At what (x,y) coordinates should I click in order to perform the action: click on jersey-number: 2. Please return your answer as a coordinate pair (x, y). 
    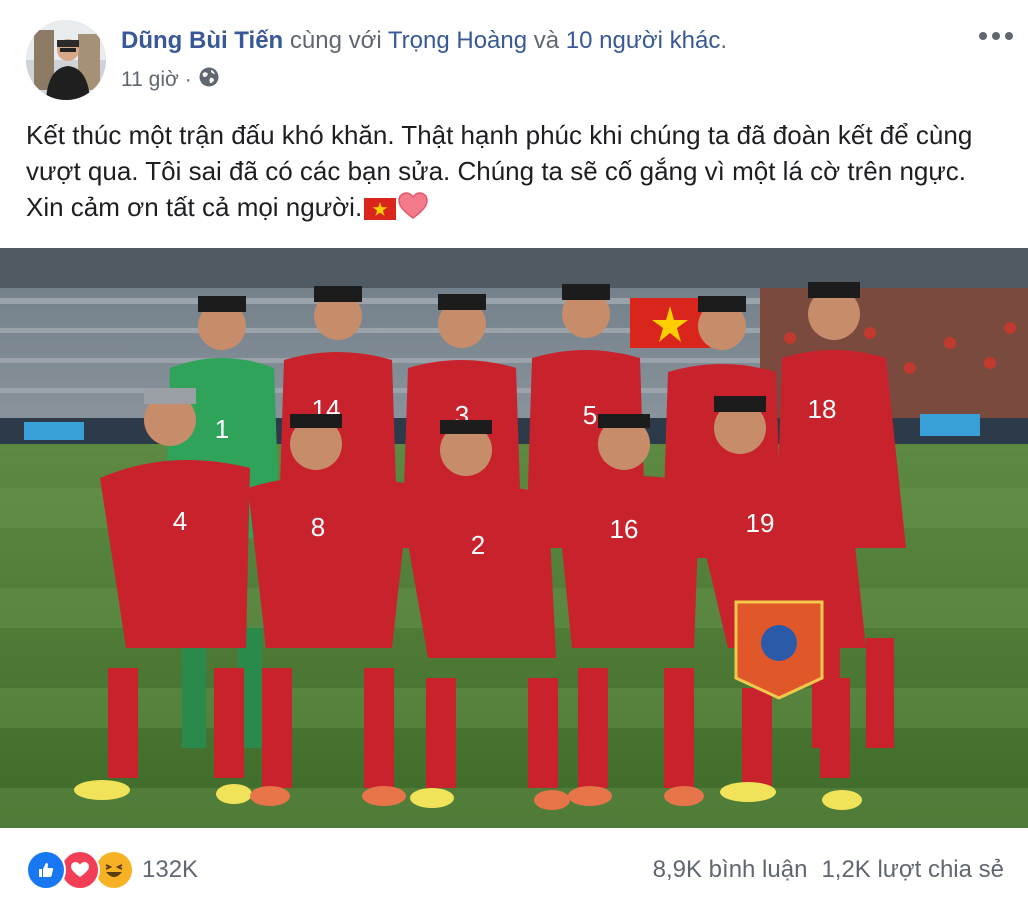
    Looking at the image, I should click on (478, 545).